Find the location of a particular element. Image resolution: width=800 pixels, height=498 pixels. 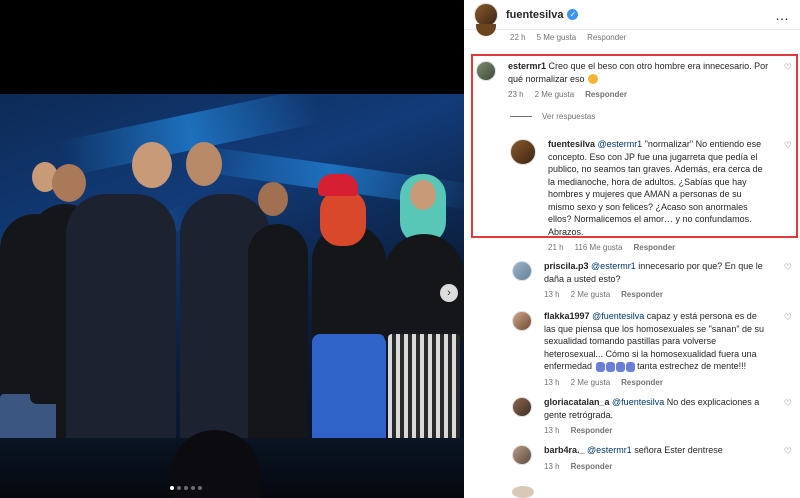

verified-icon: ✓ is located at coordinates (573, 14).